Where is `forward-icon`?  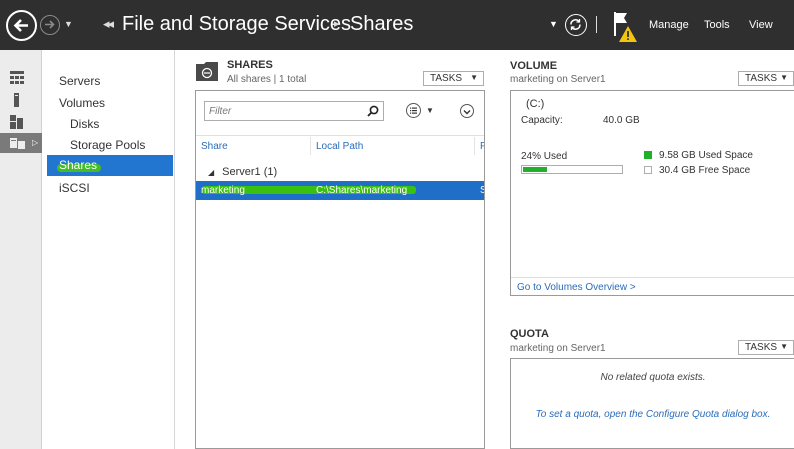 forward-icon is located at coordinates (50, 24).